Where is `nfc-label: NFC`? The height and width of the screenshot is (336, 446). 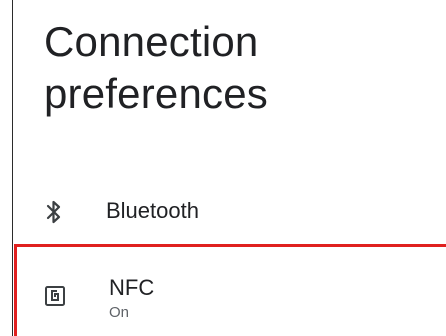
nfc-label: NFC is located at coordinates (132, 287).